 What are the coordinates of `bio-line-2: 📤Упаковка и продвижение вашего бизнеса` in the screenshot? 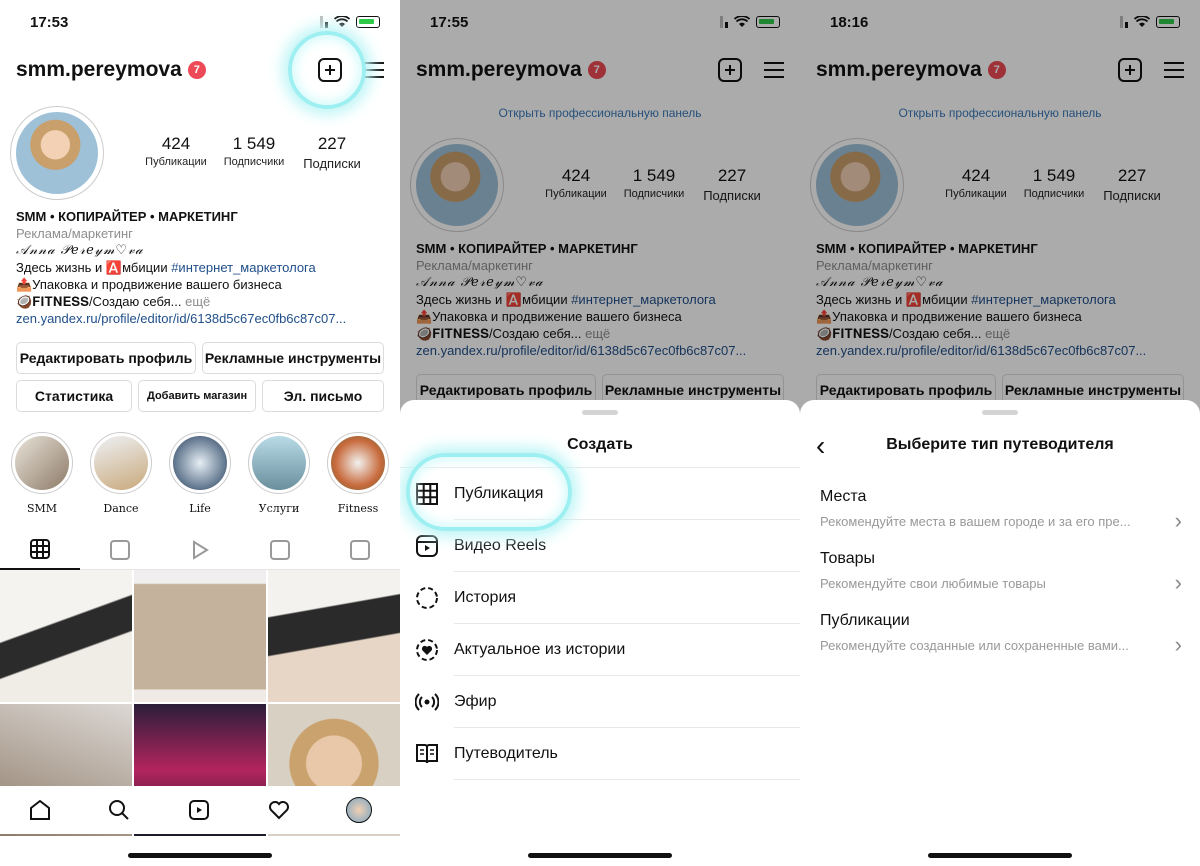 It's located at (149, 284).